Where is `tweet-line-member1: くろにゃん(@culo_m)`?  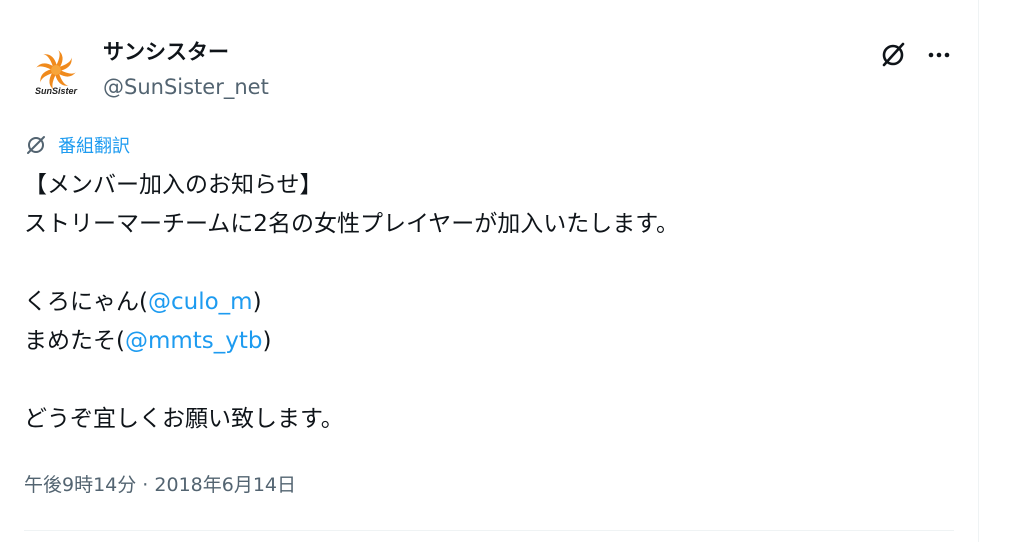
tweet-line-member1: くろにゃん(@culo_m) is located at coordinates (489, 302).